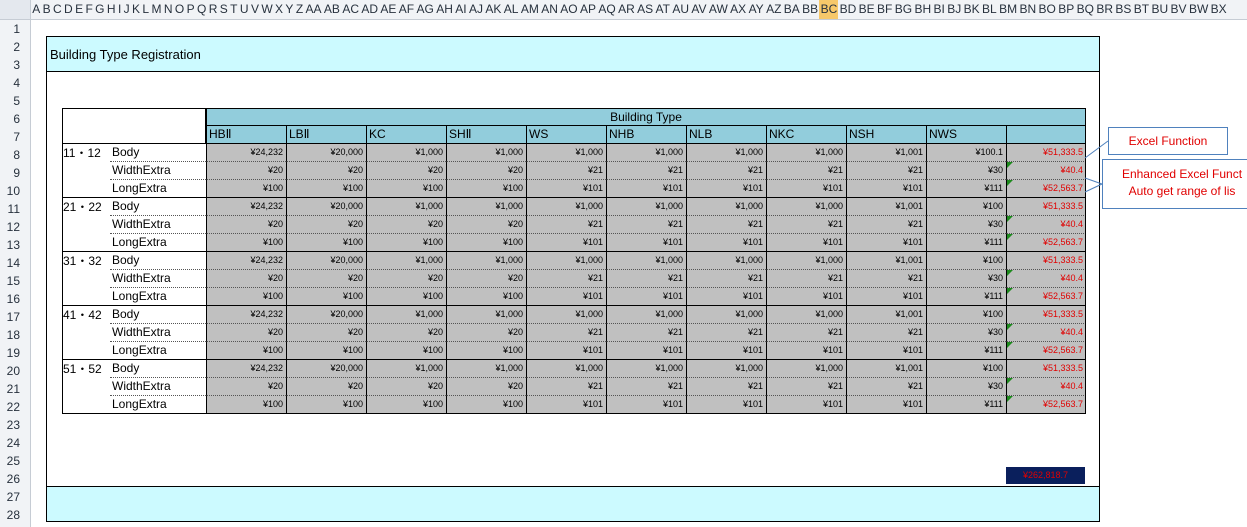 This screenshot has height=527, width=1247. I want to click on row-header-17: 17, so click(15, 317).